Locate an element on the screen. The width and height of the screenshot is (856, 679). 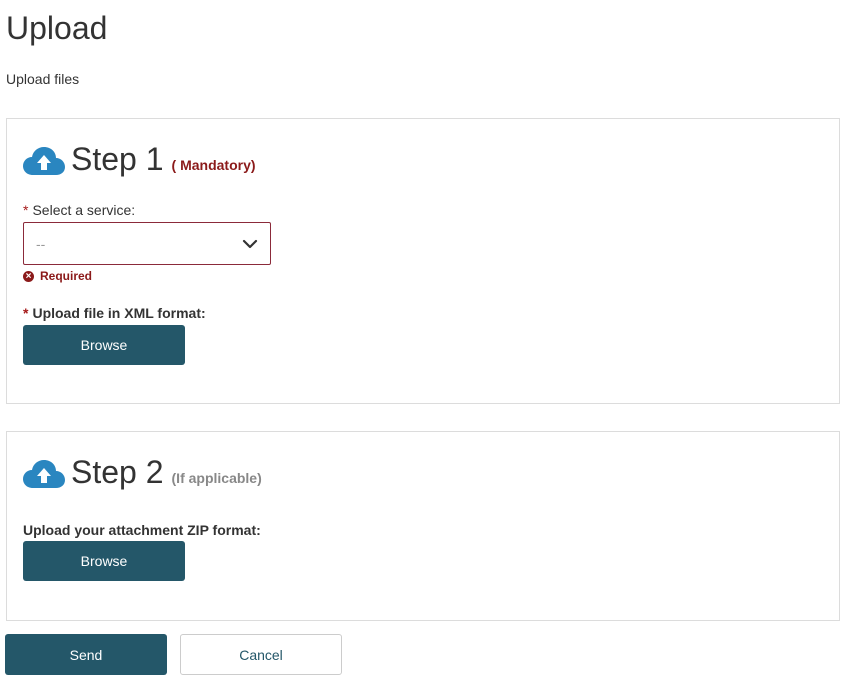
step-2-optional-note: (If applicable) is located at coordinates (216, 478).